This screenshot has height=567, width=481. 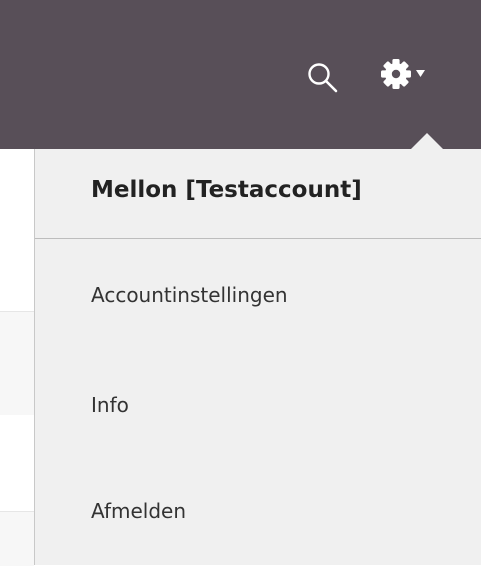 I want to click on search-icon, so click(x=323, y=78).